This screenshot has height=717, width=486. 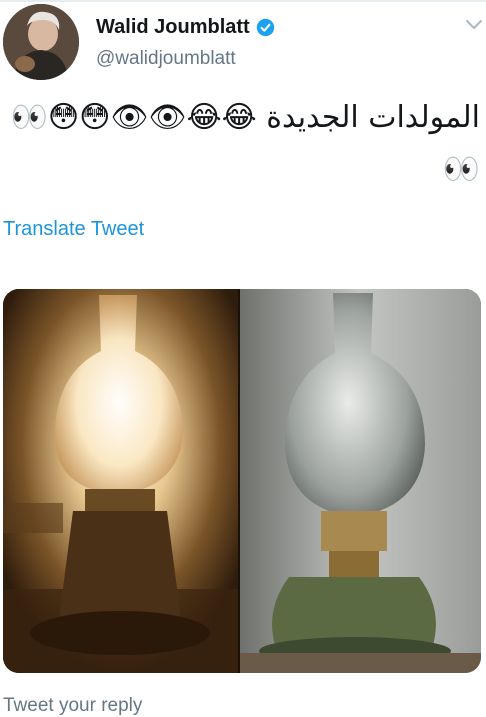 I want to click on avatar-photo, so click(x=41, y=42).